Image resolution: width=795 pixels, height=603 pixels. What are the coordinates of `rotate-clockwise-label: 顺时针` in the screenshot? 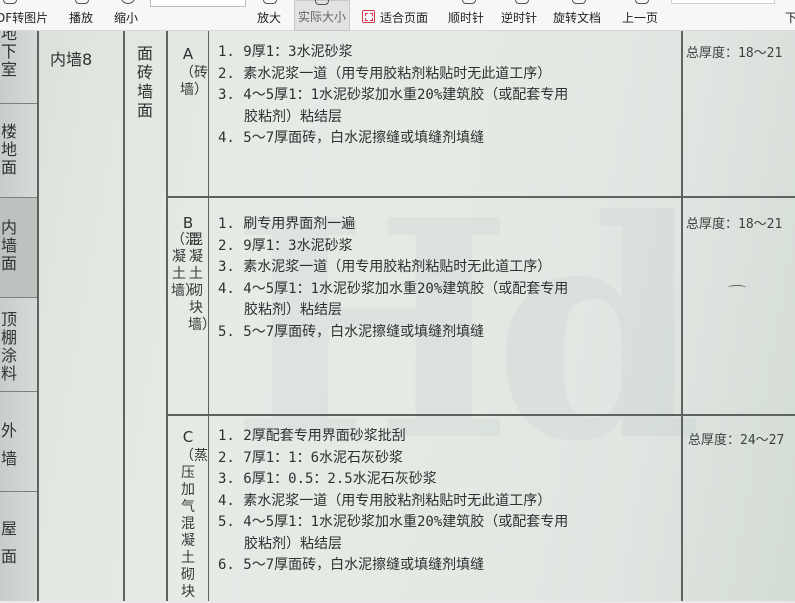 It's located at (466, 18).